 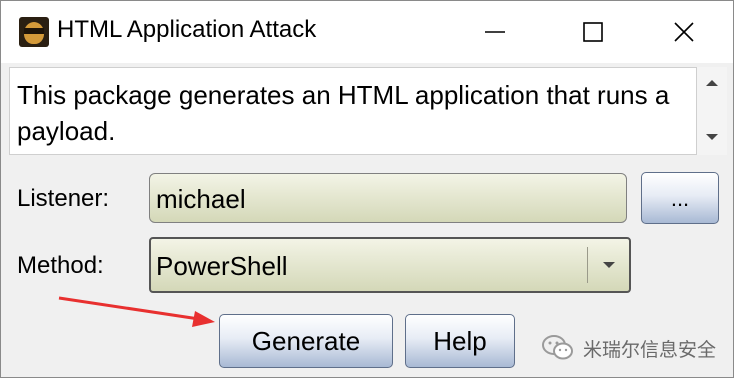 What do you see at coordinates (587, 265) in the screenshot?
I see `select-divider` at bounding box center [587, 265].